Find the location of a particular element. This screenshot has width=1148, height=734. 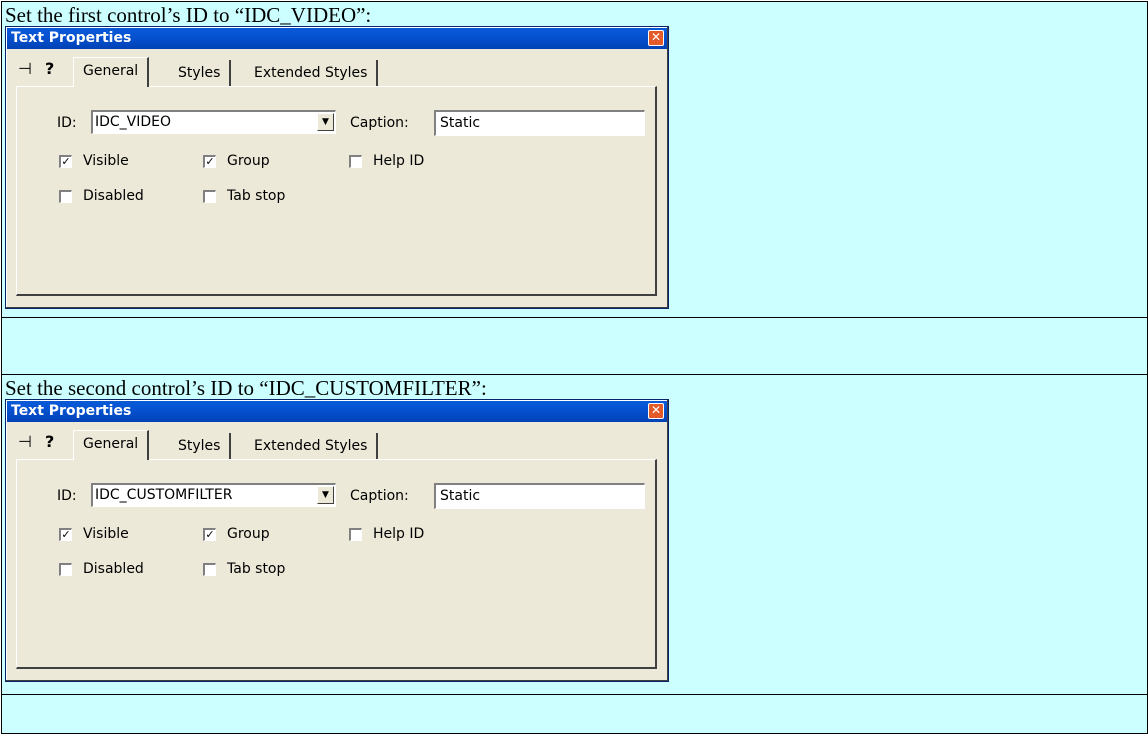

id-value: IDC_CUSTOMFILTER is located at coordinates (164, 495).